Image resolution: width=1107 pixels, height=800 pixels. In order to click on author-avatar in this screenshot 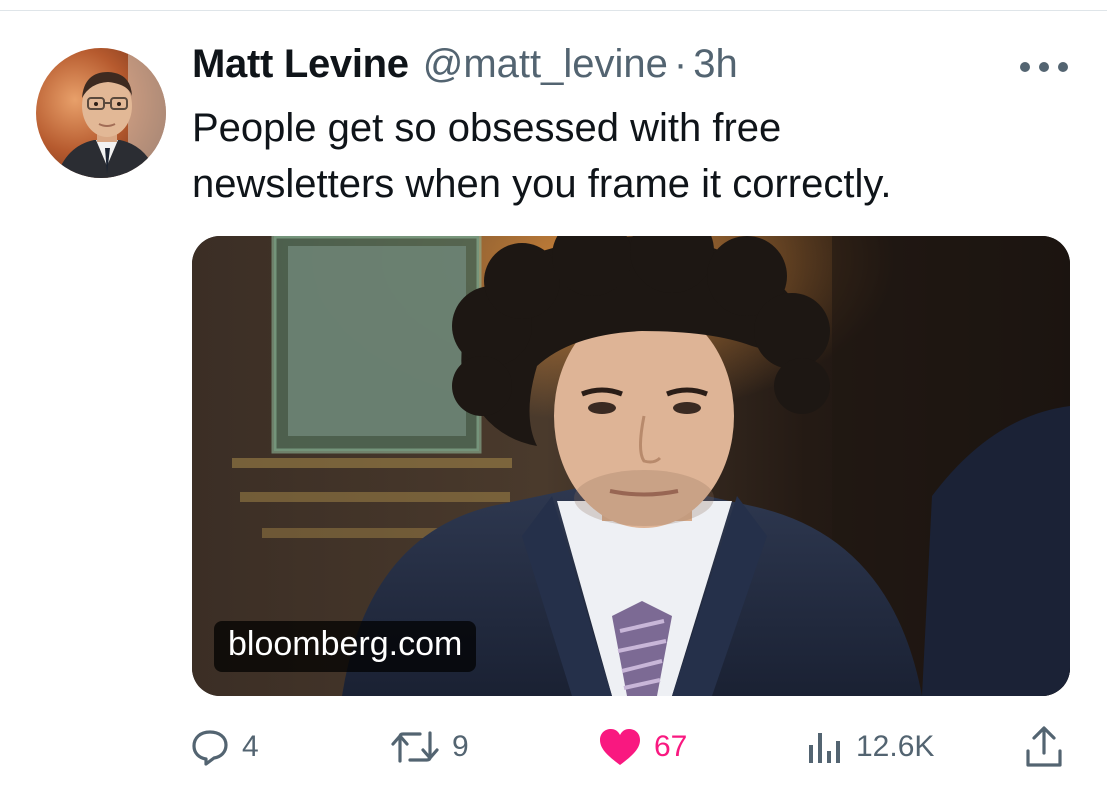, I will do `click(101, 113)`.